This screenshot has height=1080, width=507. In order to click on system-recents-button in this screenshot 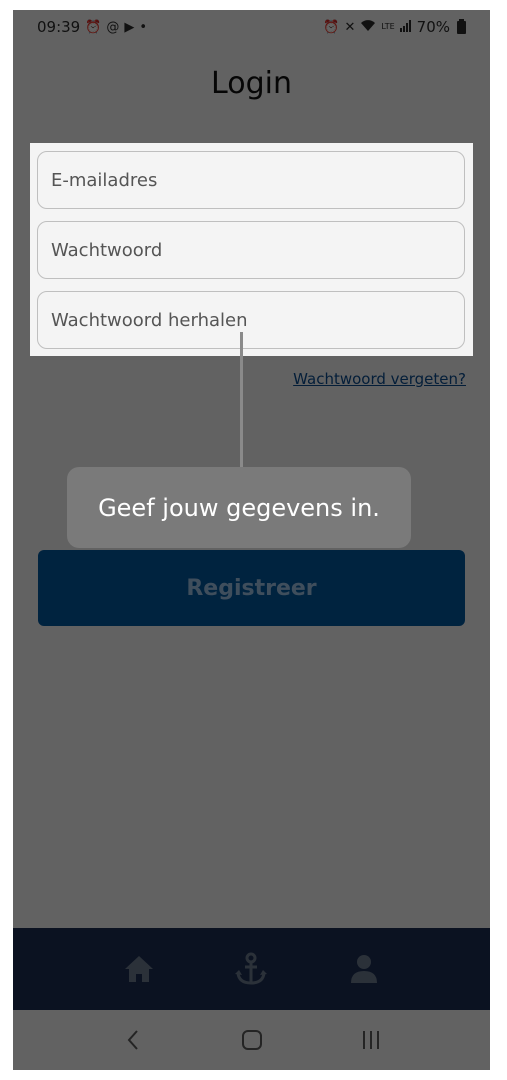, I will do `click(371, 1040)`.